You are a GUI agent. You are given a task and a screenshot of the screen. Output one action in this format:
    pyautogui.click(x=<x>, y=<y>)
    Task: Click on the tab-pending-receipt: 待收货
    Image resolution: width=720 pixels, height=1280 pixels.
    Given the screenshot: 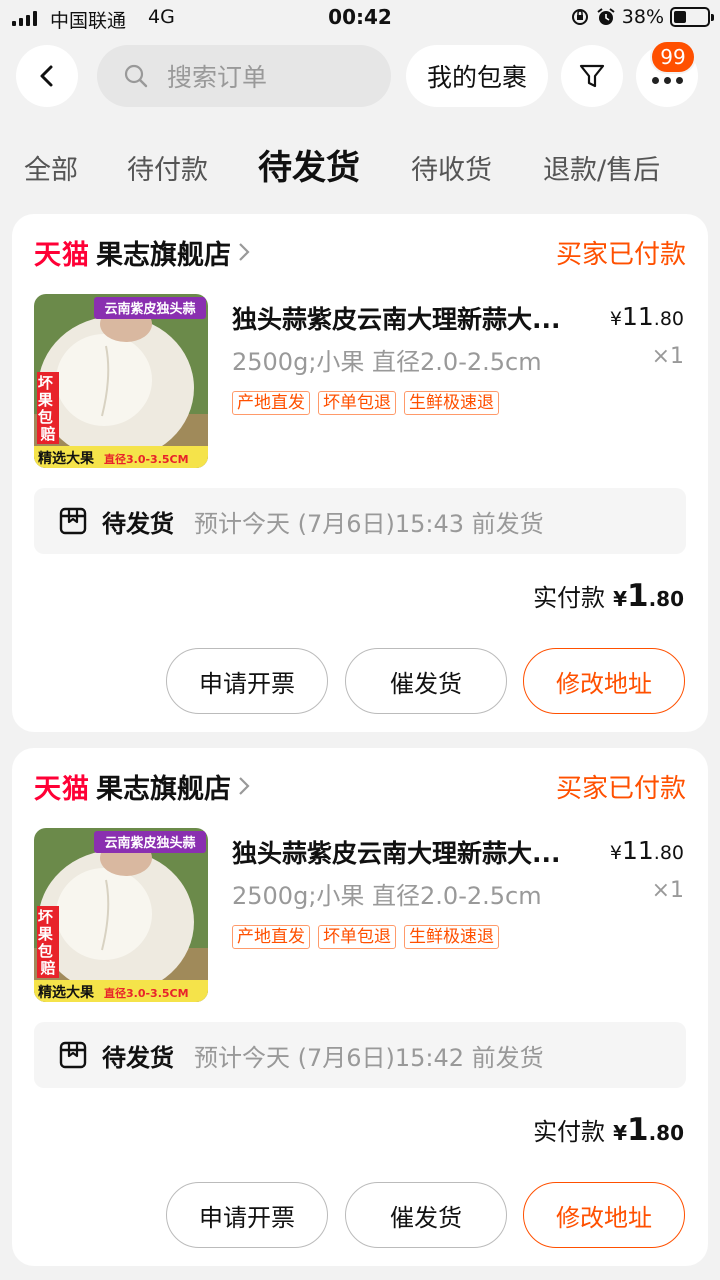 What is the action you would take?
    pyautogui.click(x=451, y=167)
    